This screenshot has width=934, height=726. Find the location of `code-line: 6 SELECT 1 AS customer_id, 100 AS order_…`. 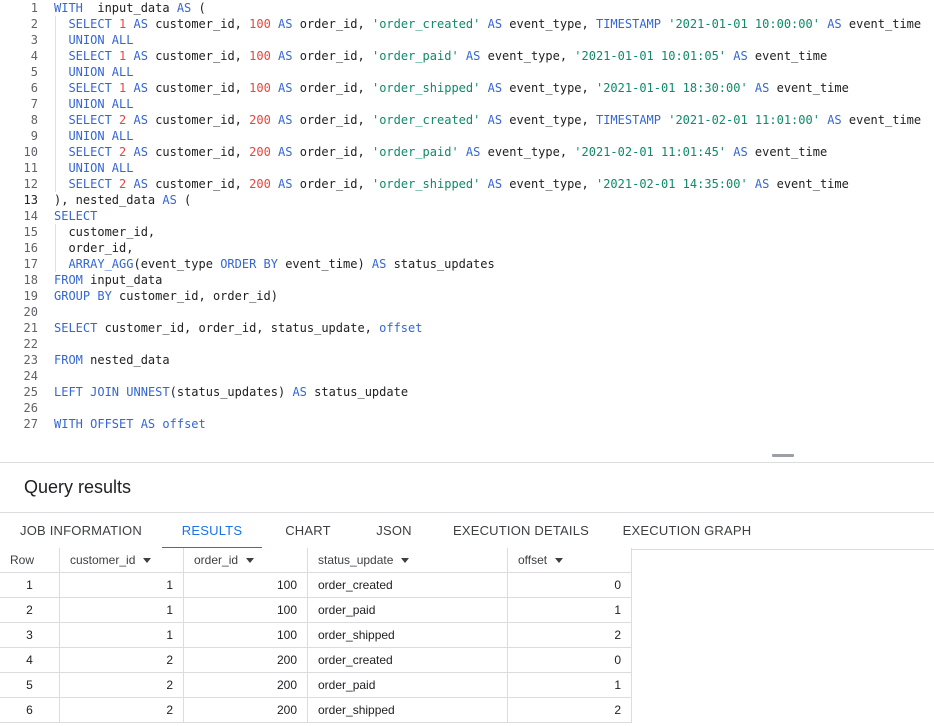

code-line: 6 SELECT 1 AS customer_id, 100 AS order_… is located at coordinates (467, 88).